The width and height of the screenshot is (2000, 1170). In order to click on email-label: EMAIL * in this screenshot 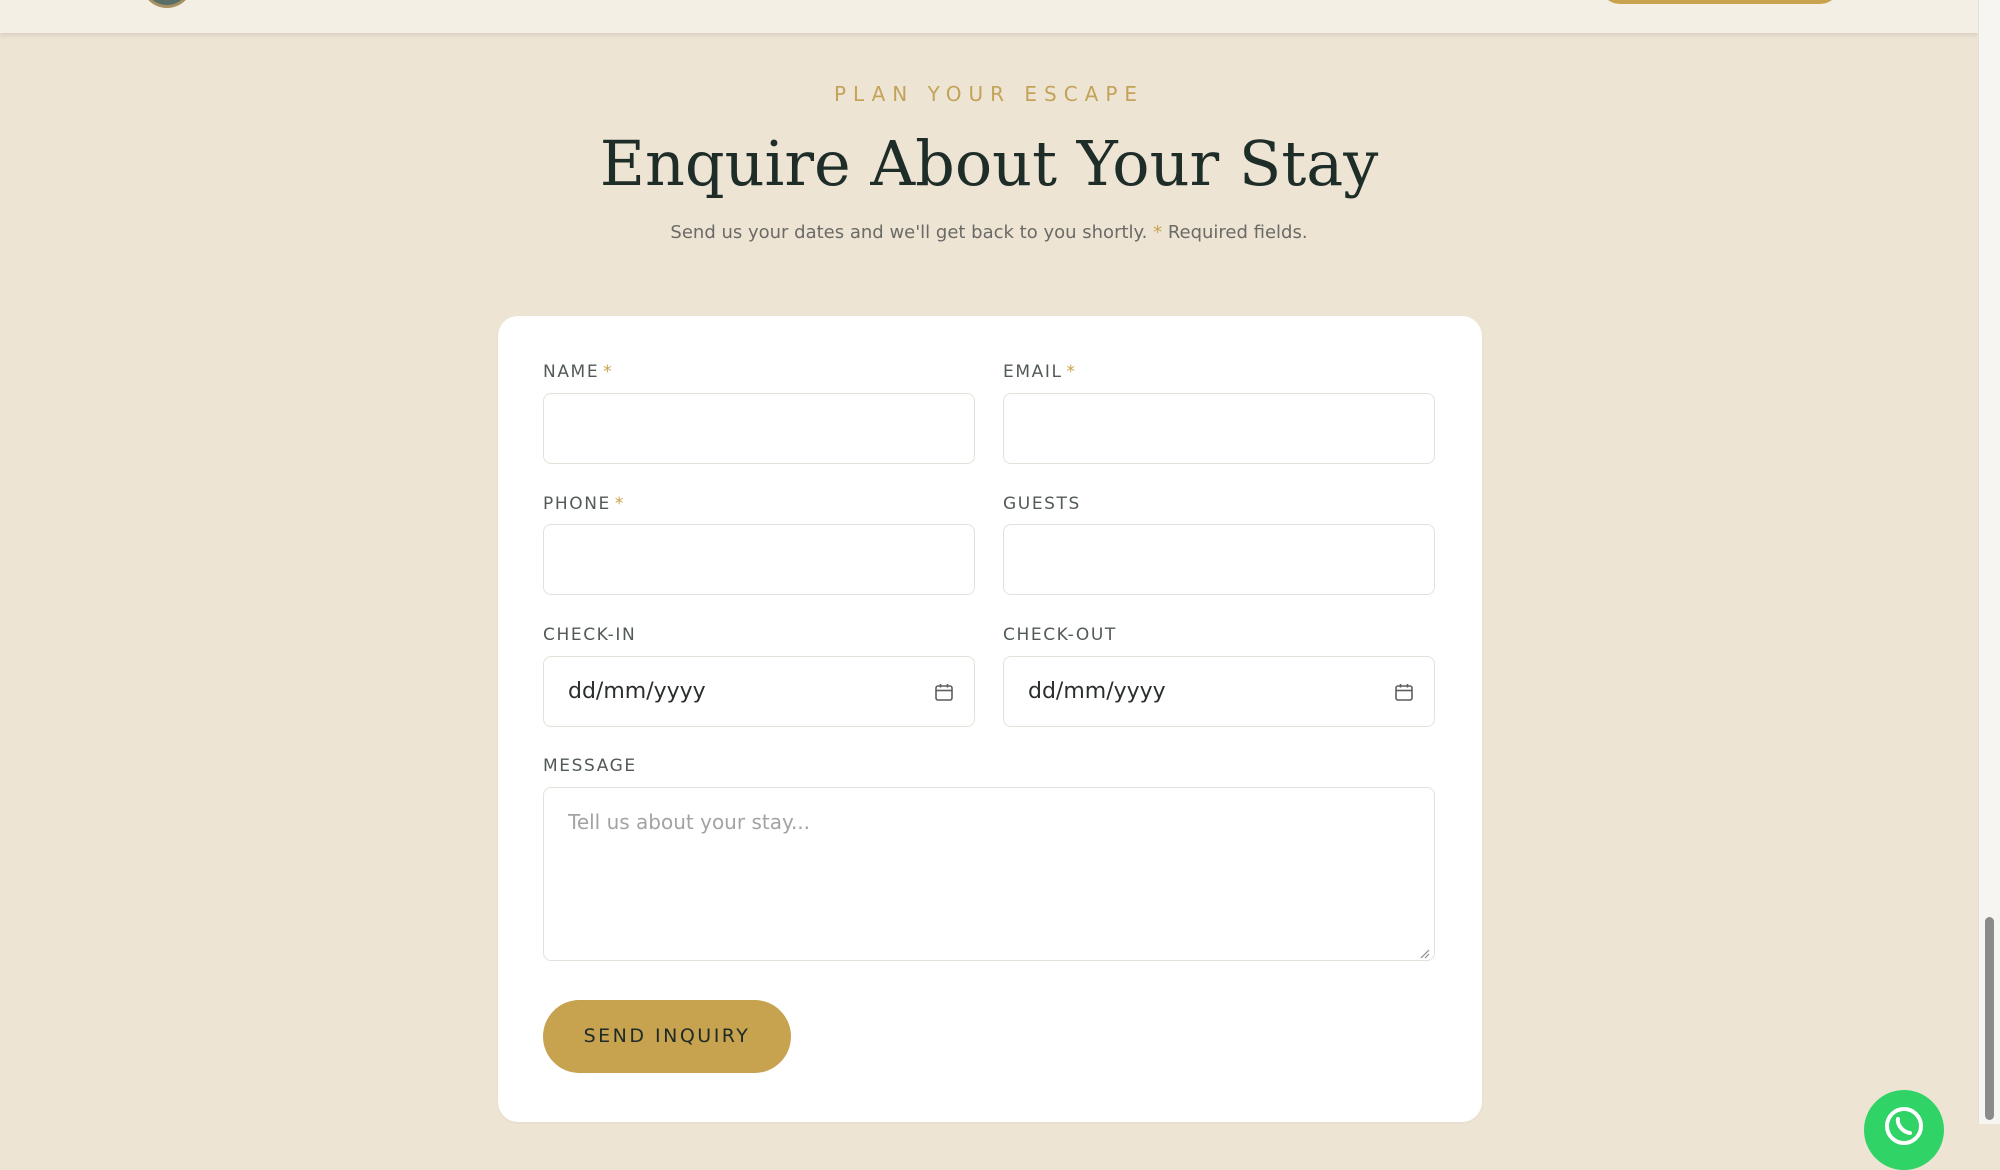, I will do `click(1040, 372)`.